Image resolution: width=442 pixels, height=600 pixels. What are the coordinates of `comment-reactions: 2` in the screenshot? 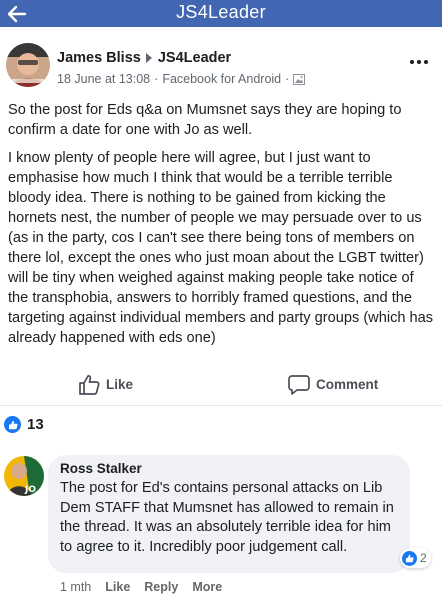 It's located at (415, 558).